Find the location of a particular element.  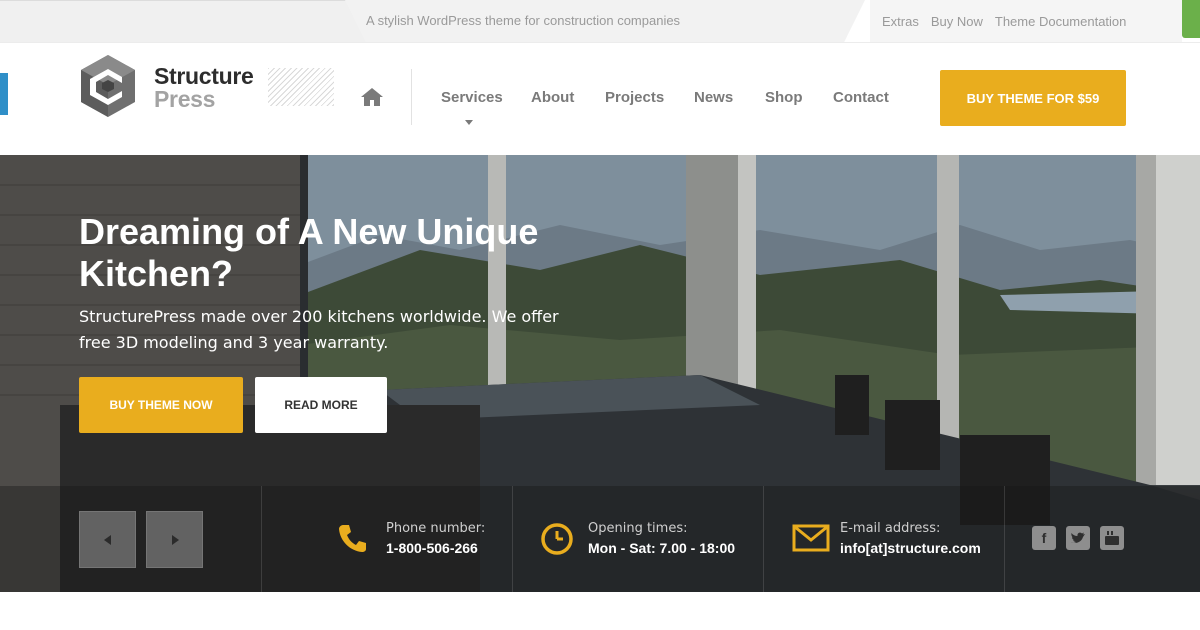

twitter-bird-glyph is located at coordinates (1078, 537).